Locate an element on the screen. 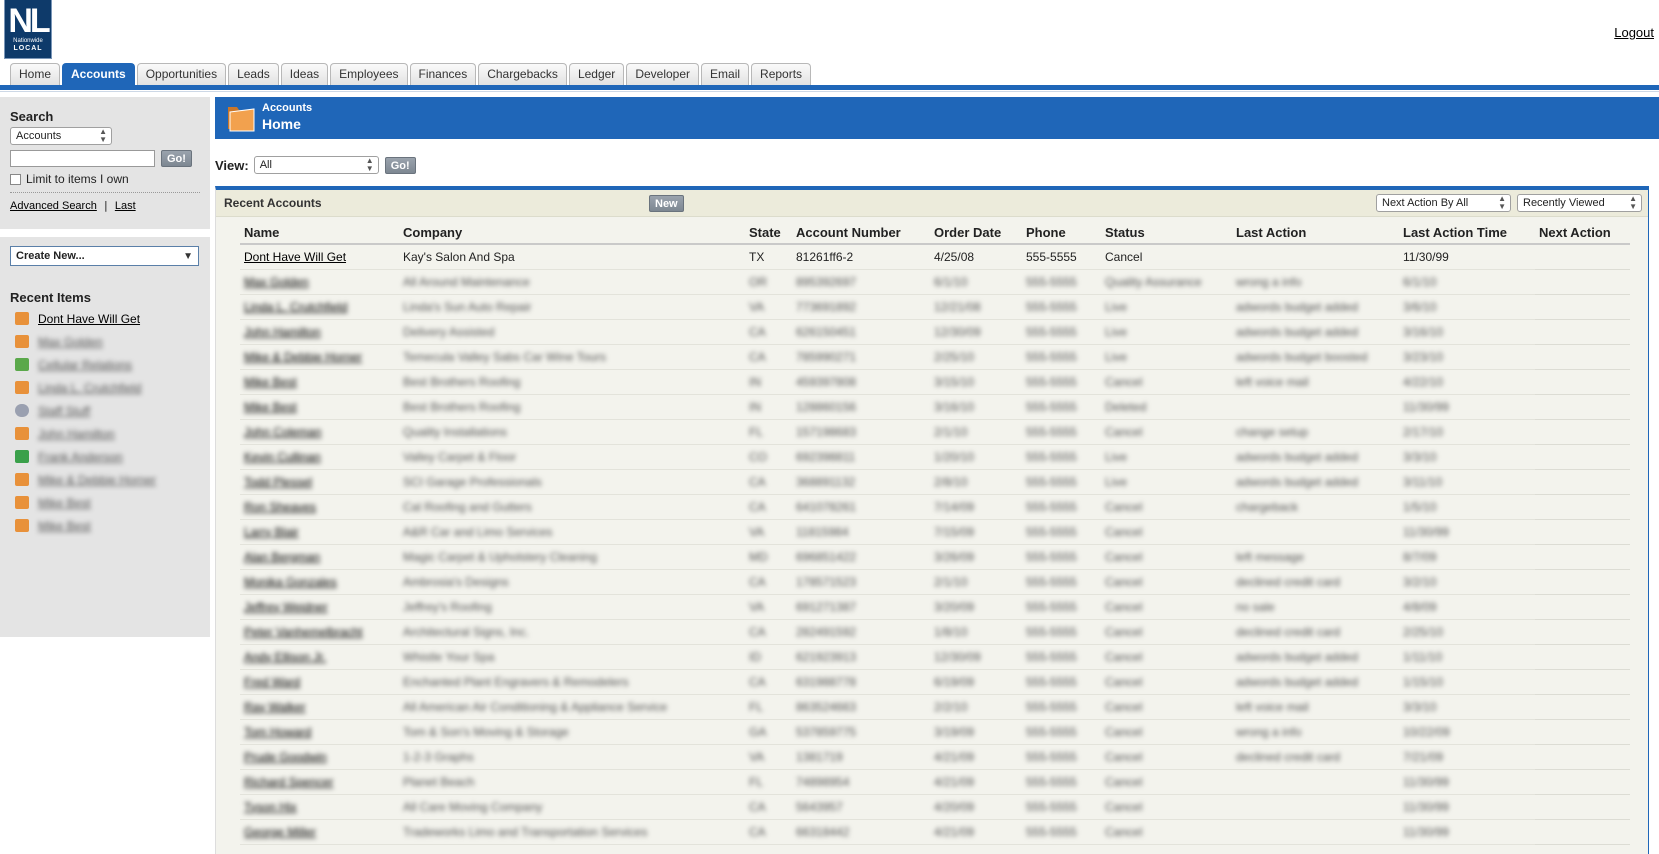  last-search-link: Last is located at coordinates (125, 206).